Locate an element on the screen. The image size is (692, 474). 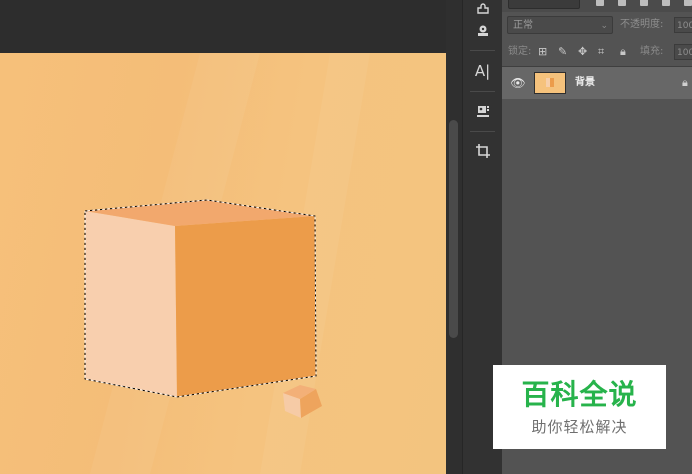
lock-artboard-icon: ⌗ is located at coordinates (601, 52).